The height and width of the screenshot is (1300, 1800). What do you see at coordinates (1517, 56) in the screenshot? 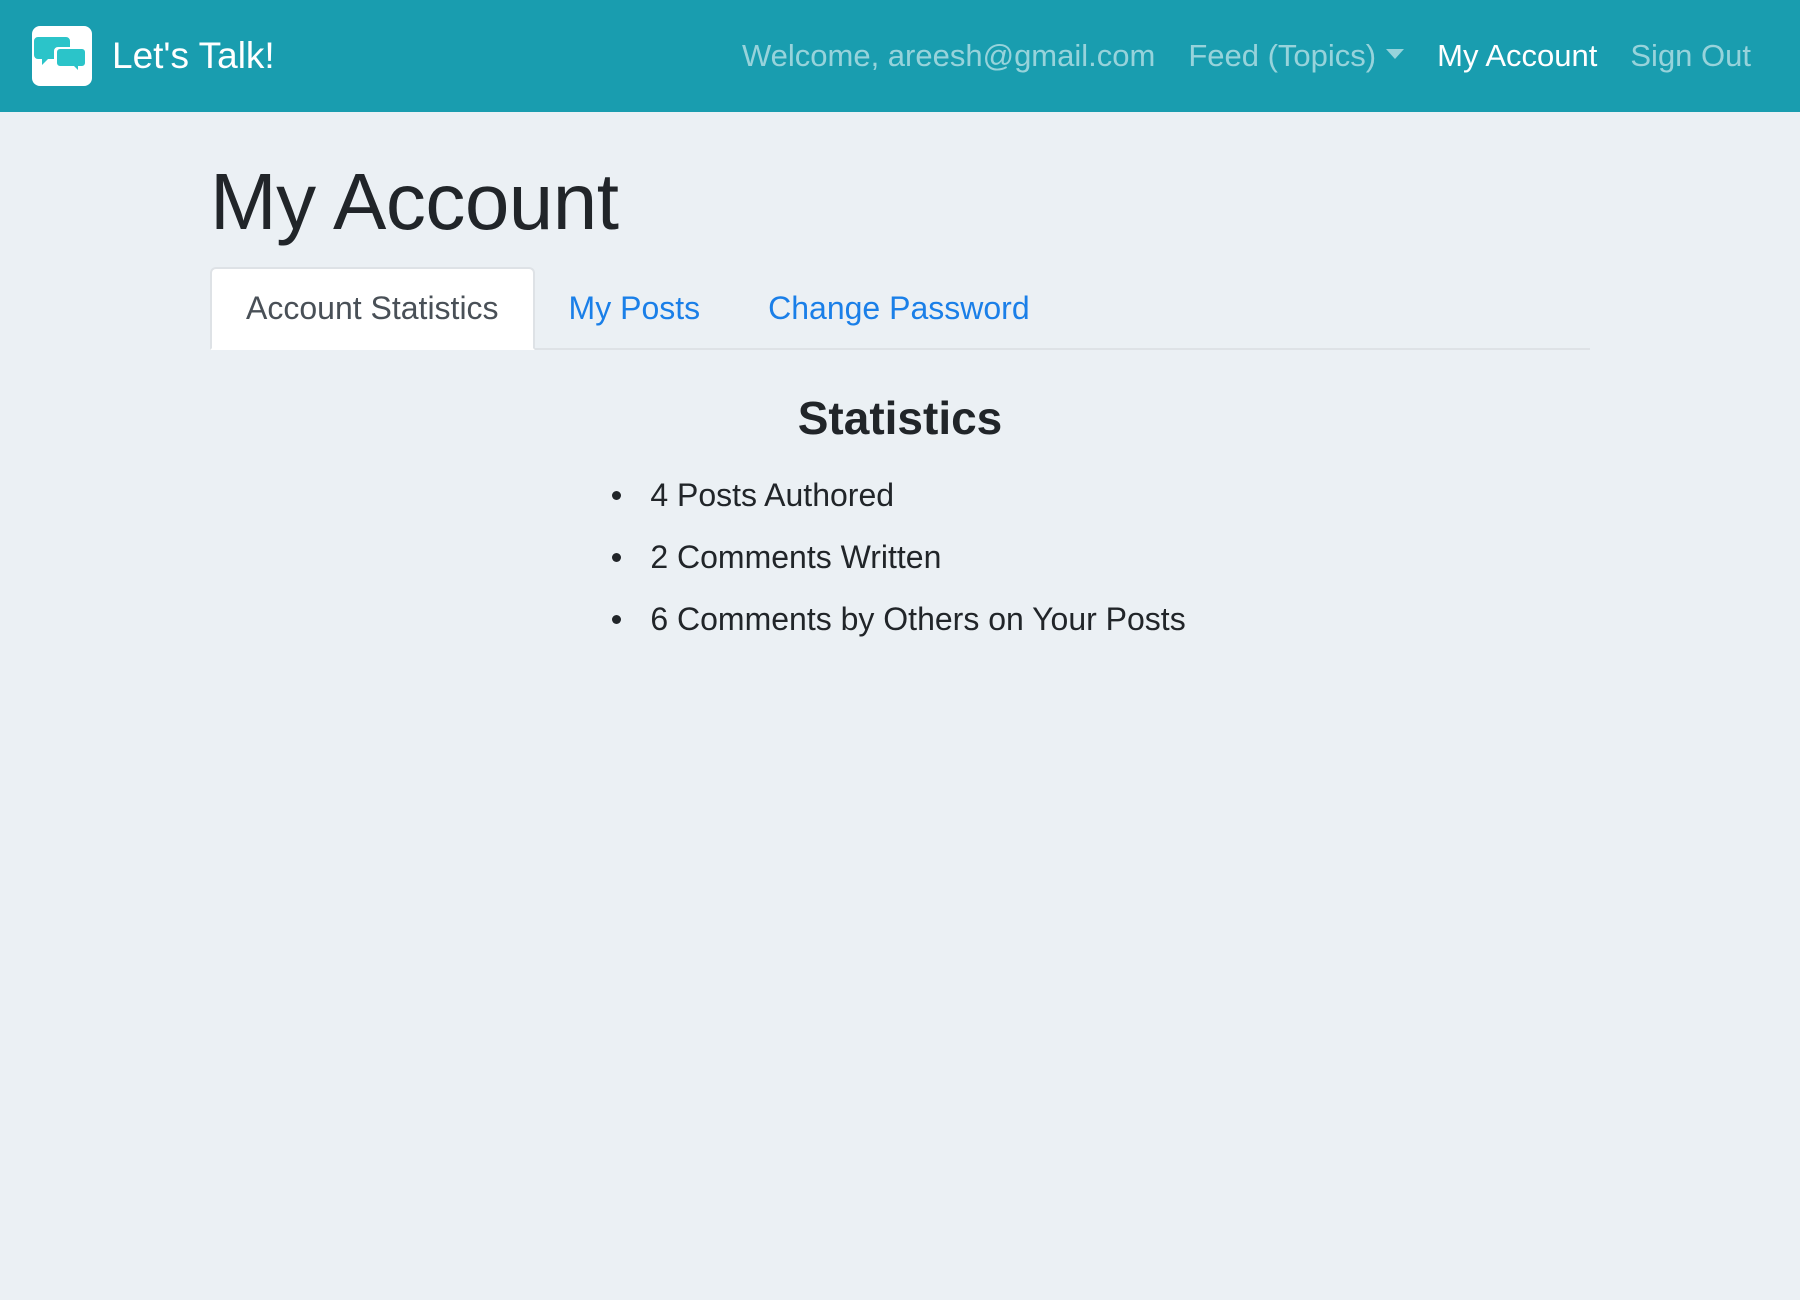
I see `nav-my-account: My Account` at bounding box center [1517, 56].